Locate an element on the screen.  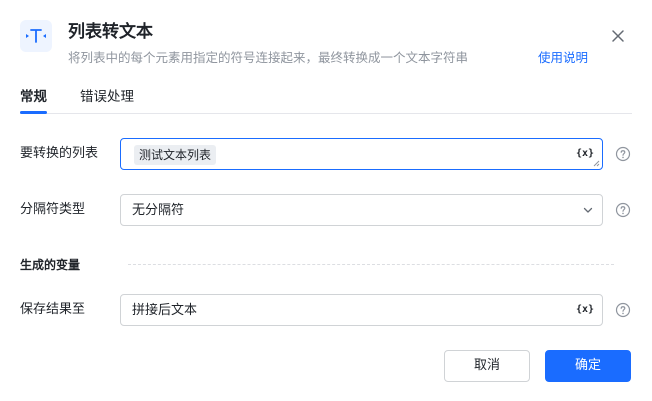
save-result-label: 保存结果至 is located at coordinates (53, 309).